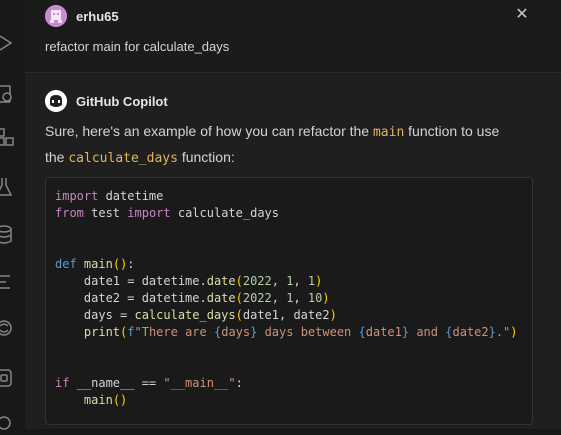 This screenshot has width=561, height=435. I want to click on request-message: refactor main for calculate_days, so click(137, 46).